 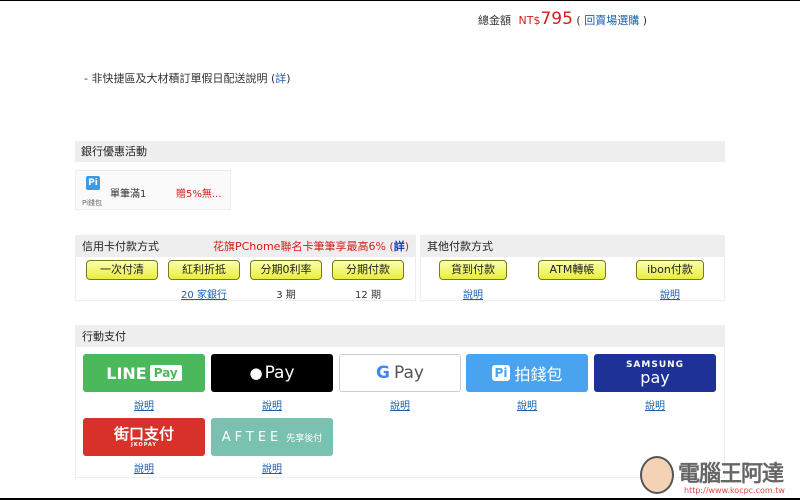 What do you see at coordinates (657, 475) in the screenshot?
I see `mascot-icon` at bounding box center [657, 475].